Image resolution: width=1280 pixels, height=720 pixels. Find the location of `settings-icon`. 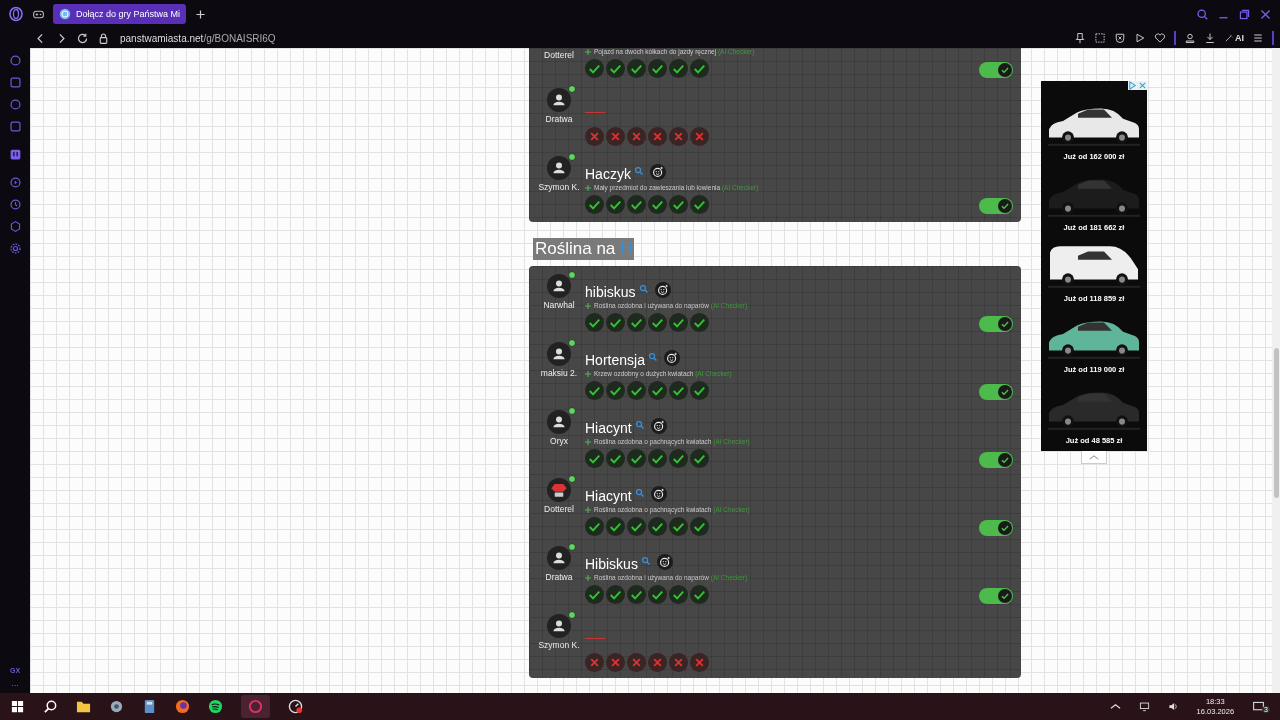

settings-icon is located at coordinates (15, 248).